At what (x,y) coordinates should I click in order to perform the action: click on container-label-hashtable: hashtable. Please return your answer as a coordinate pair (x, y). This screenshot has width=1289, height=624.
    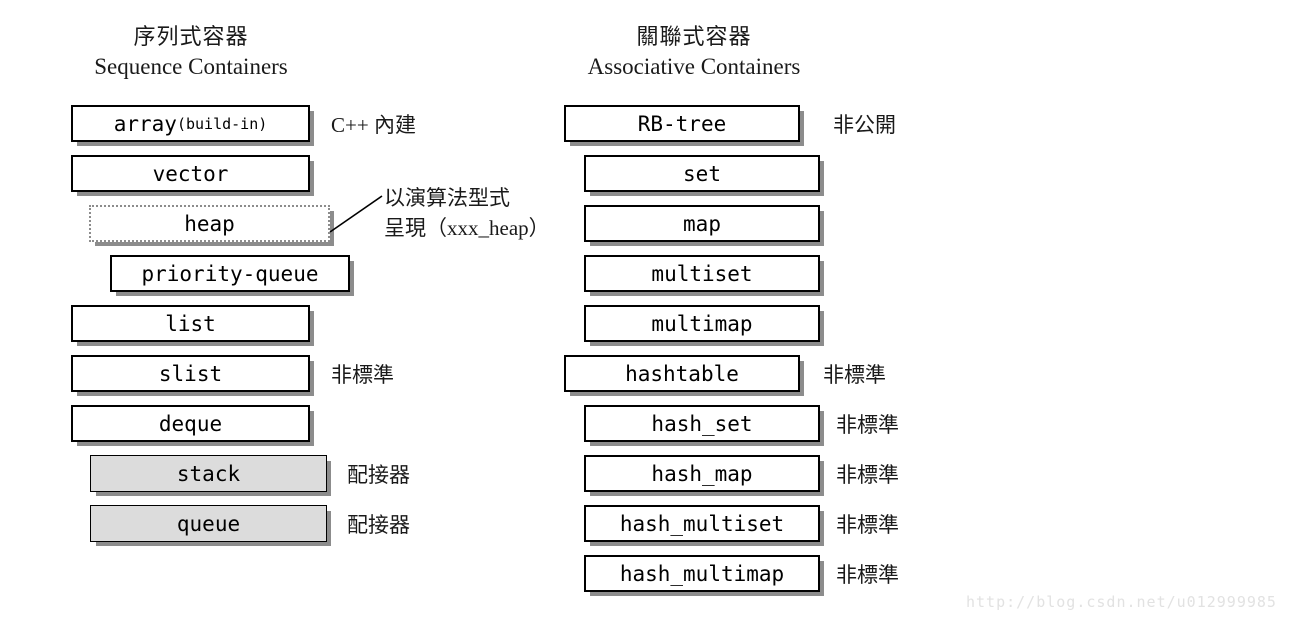
    Looking at the image, I should click on (682, 373).